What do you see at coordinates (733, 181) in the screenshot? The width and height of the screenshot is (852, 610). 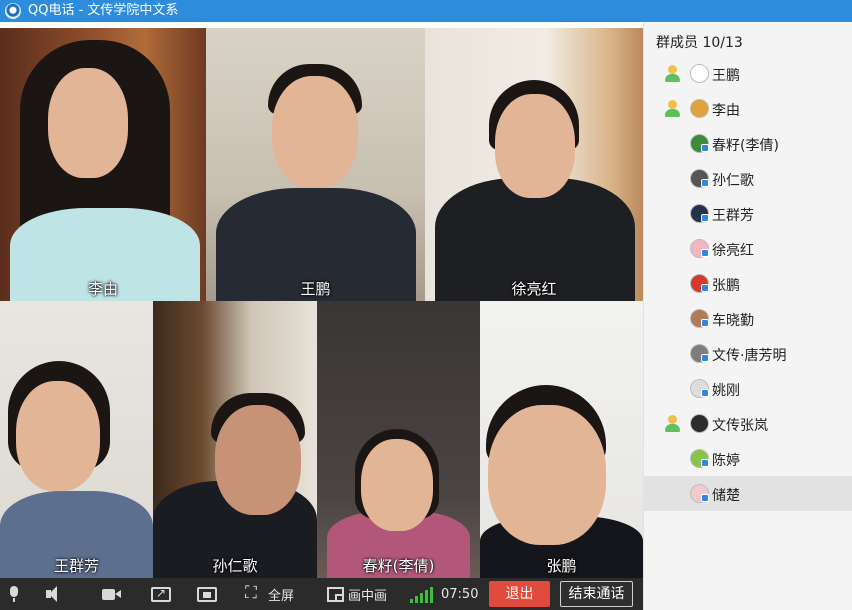 I see `member-name: 孙仁歌` at bounding box center [733, 181].